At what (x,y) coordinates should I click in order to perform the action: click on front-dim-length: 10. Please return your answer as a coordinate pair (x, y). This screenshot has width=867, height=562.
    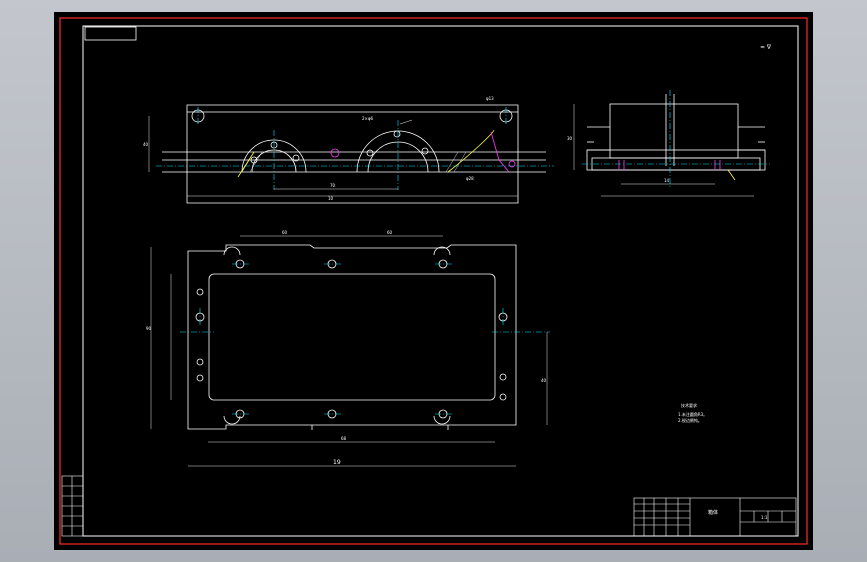
    Looking at the image, I should click on (331, 198).